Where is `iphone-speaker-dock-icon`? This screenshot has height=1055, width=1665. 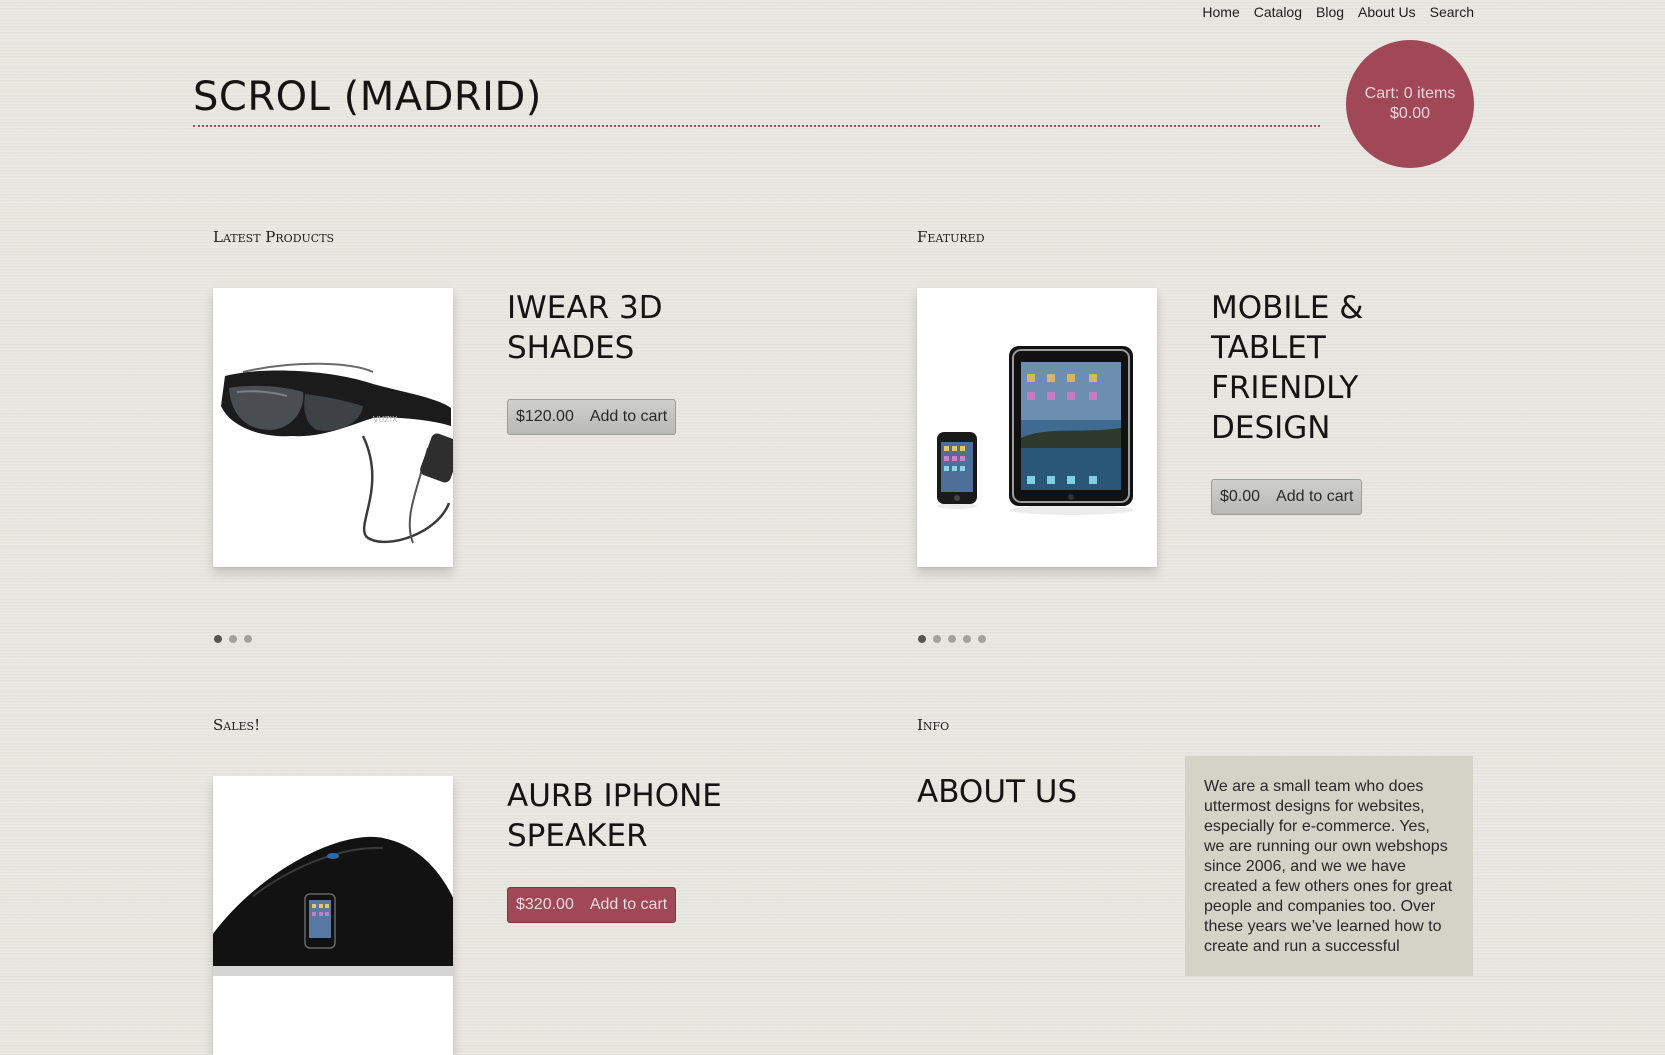 iphone-speaker-dock-icon is located at coordinates (333, 915).